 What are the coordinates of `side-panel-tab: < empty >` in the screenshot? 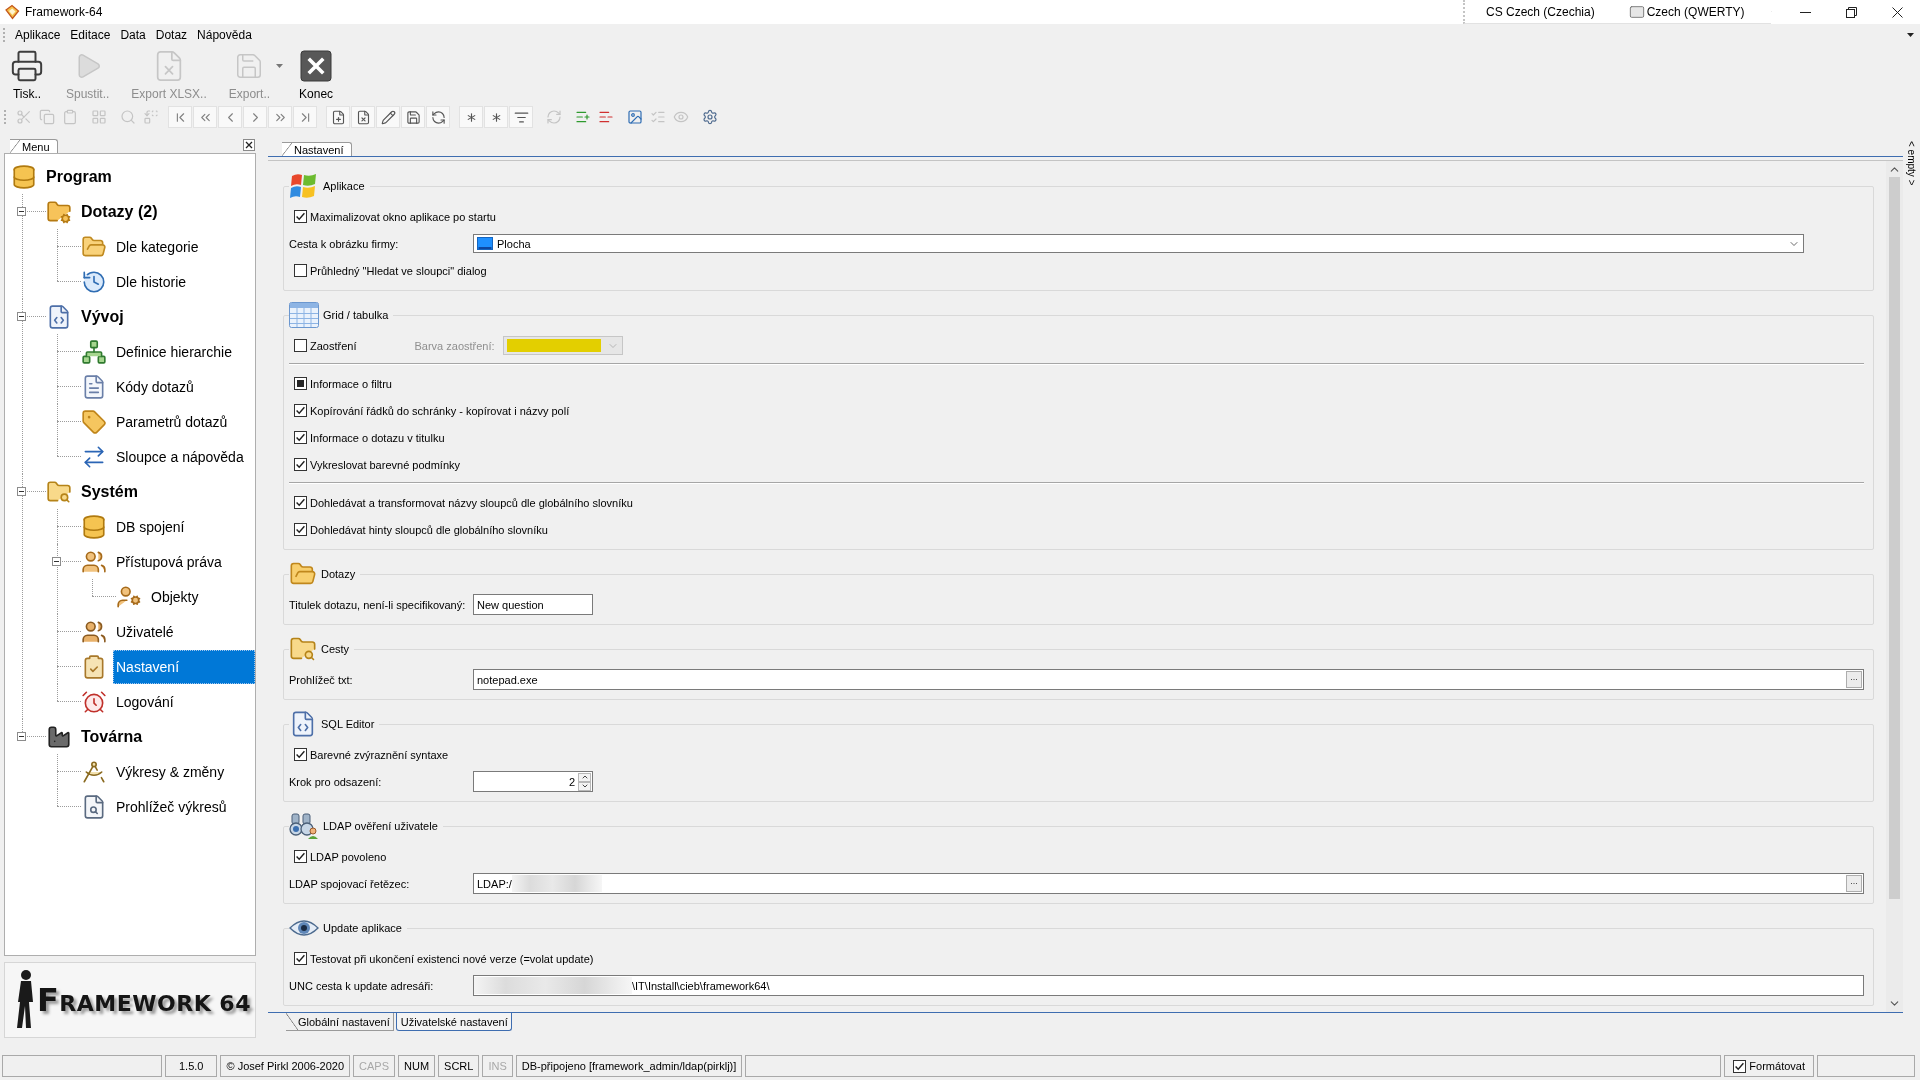 It's located at (1911, 163).